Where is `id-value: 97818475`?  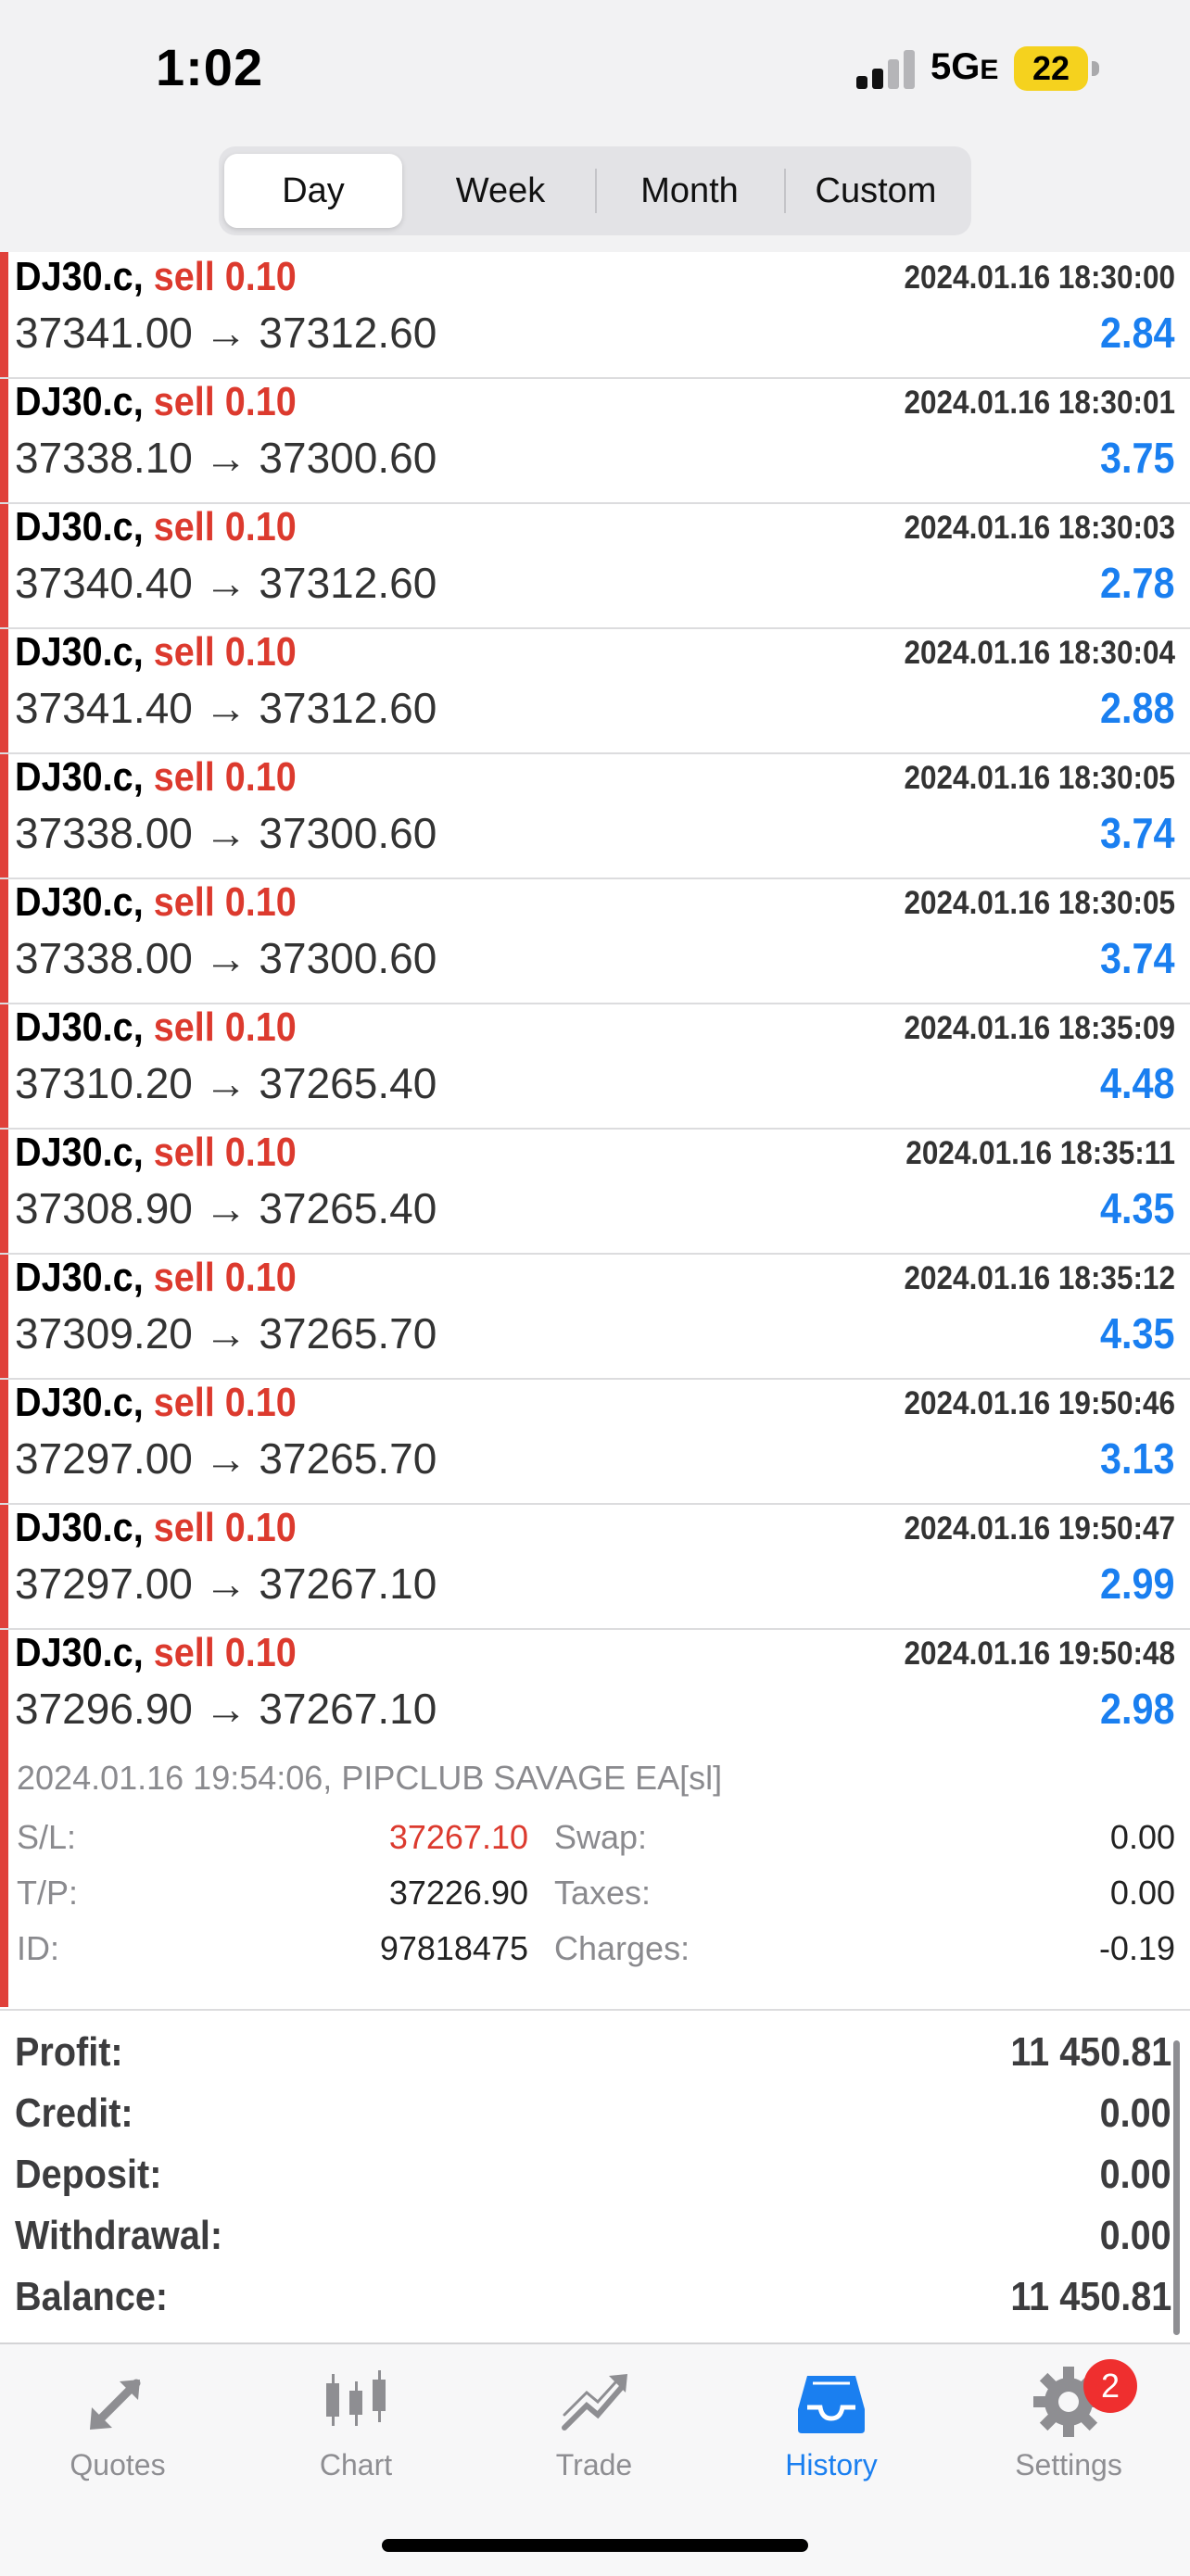
id-value: 97818475 is located at coordinates (453, 1948).